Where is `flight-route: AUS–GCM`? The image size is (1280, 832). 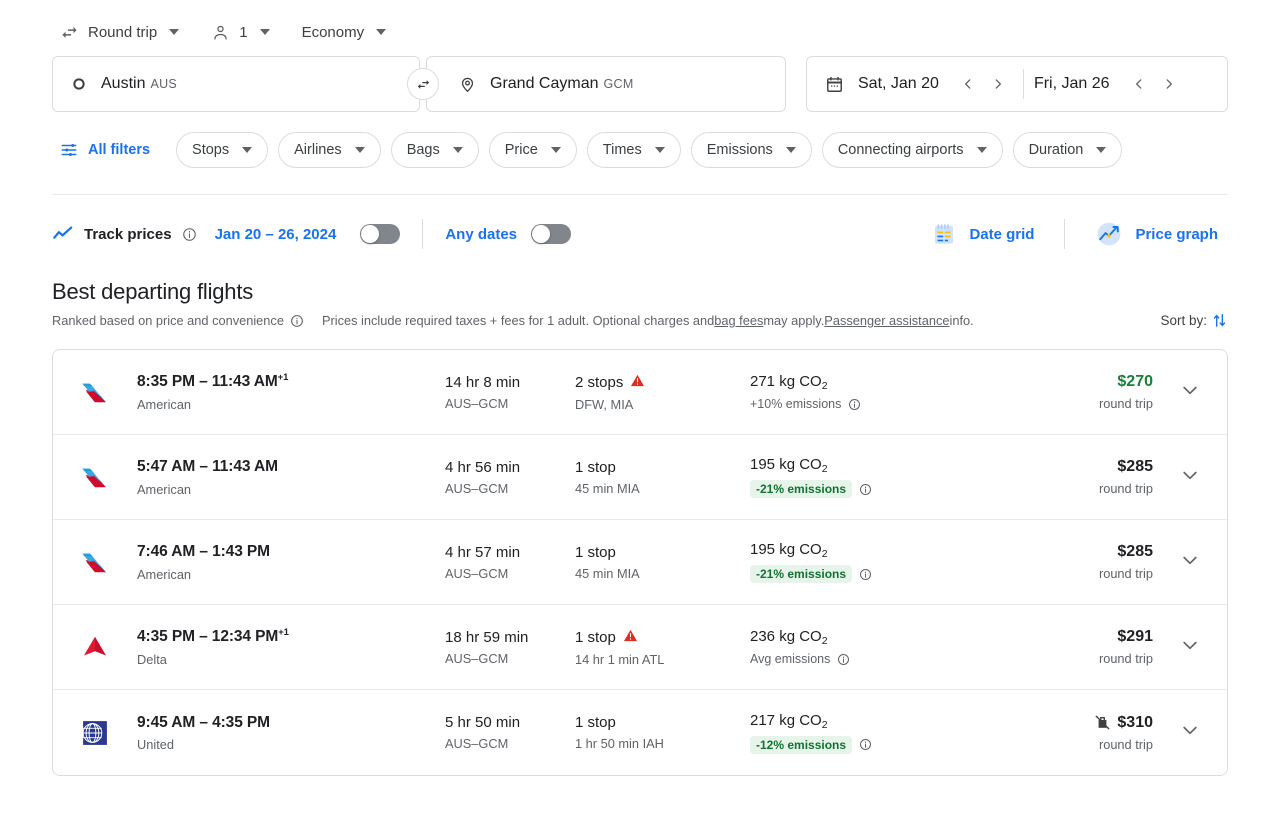
flight-route: AUS–GCM is located at coordinates (477, 573).